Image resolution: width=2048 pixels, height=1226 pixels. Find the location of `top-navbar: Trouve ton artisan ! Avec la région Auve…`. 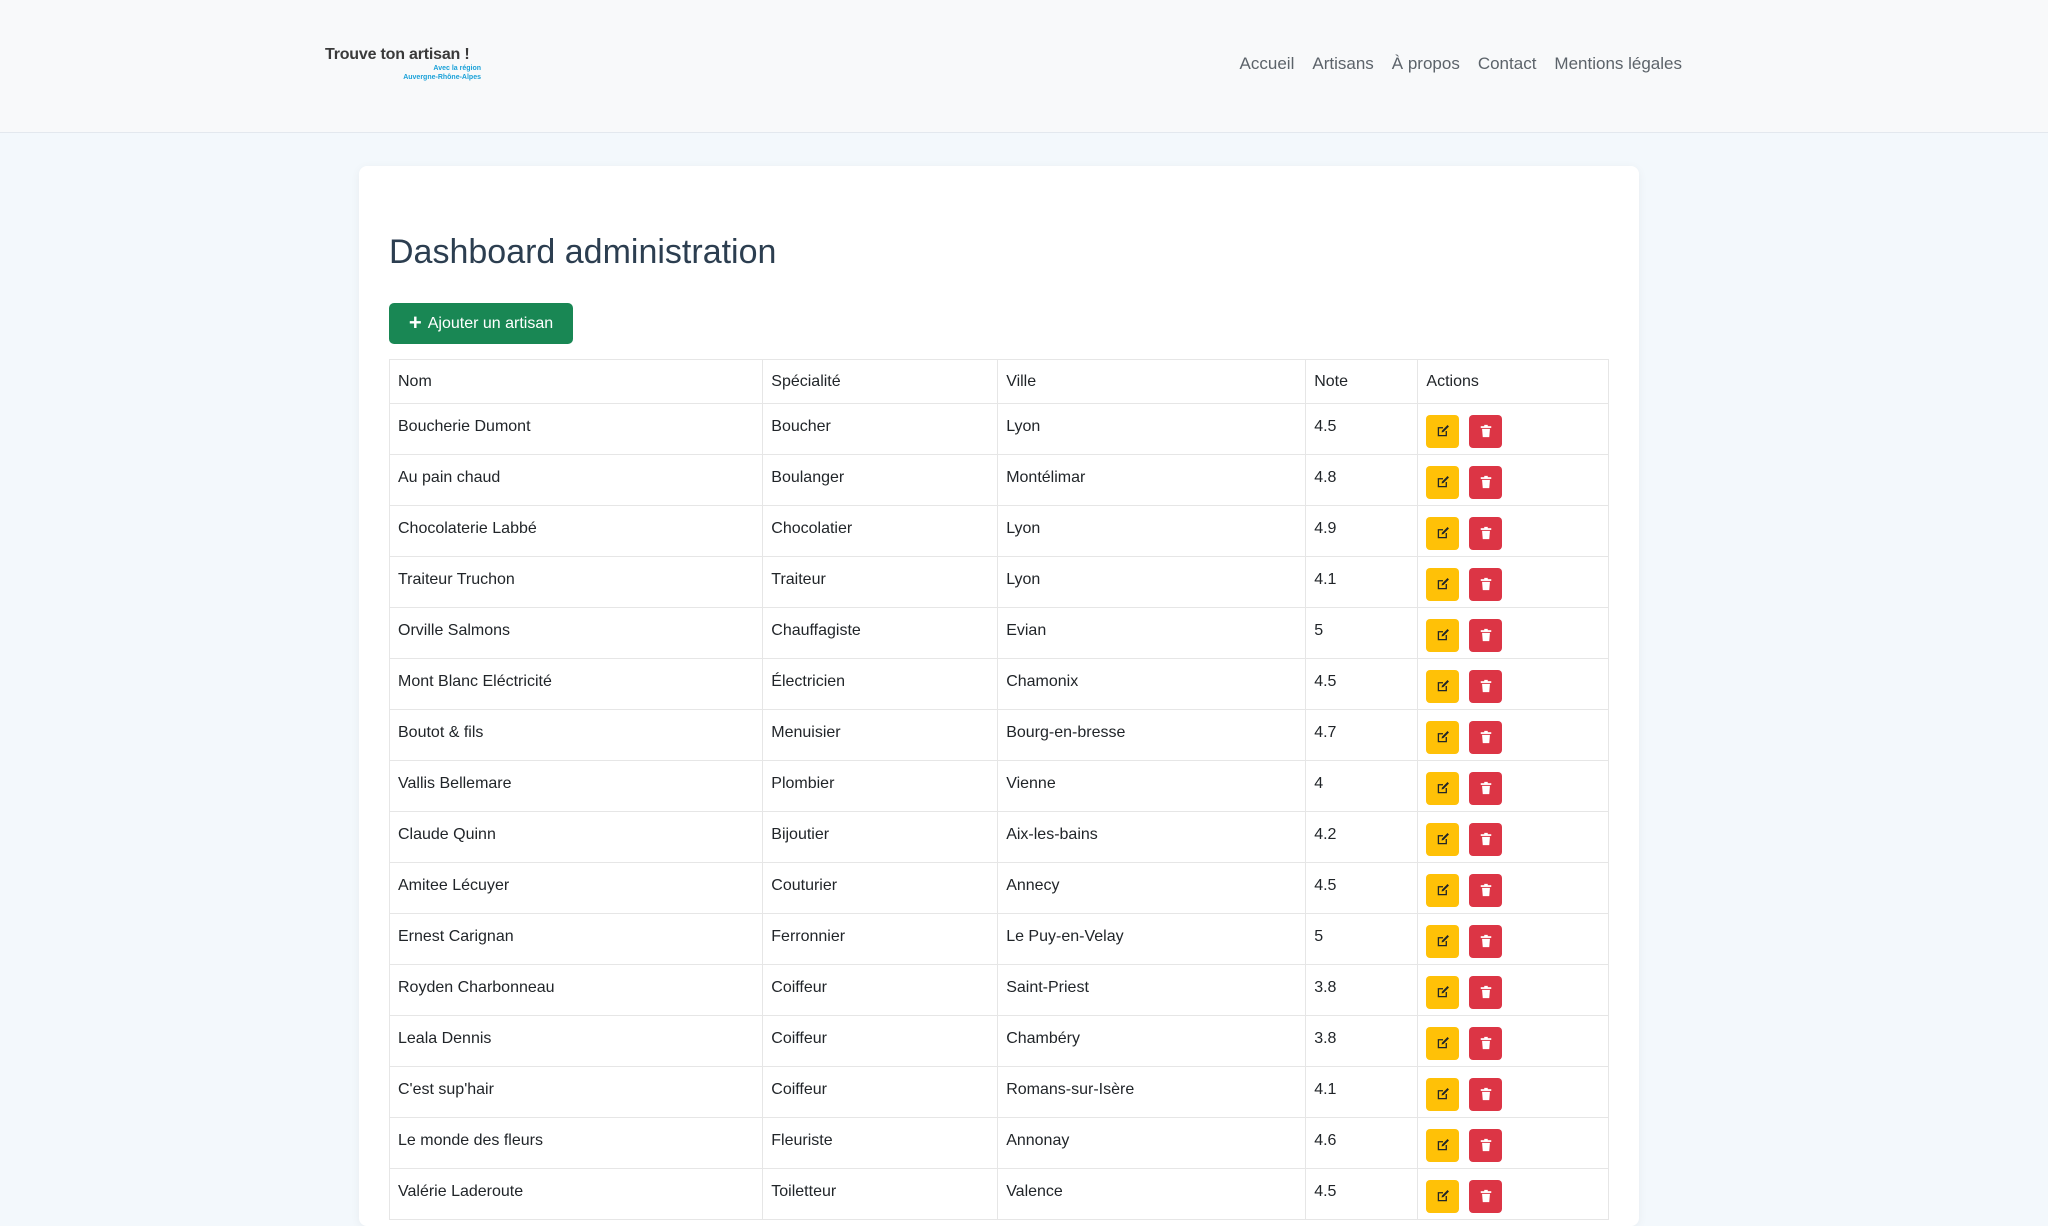

top-navbar: Trouve ton artisan ! Avec la région Auve… is located at coordinates (1024, 66).